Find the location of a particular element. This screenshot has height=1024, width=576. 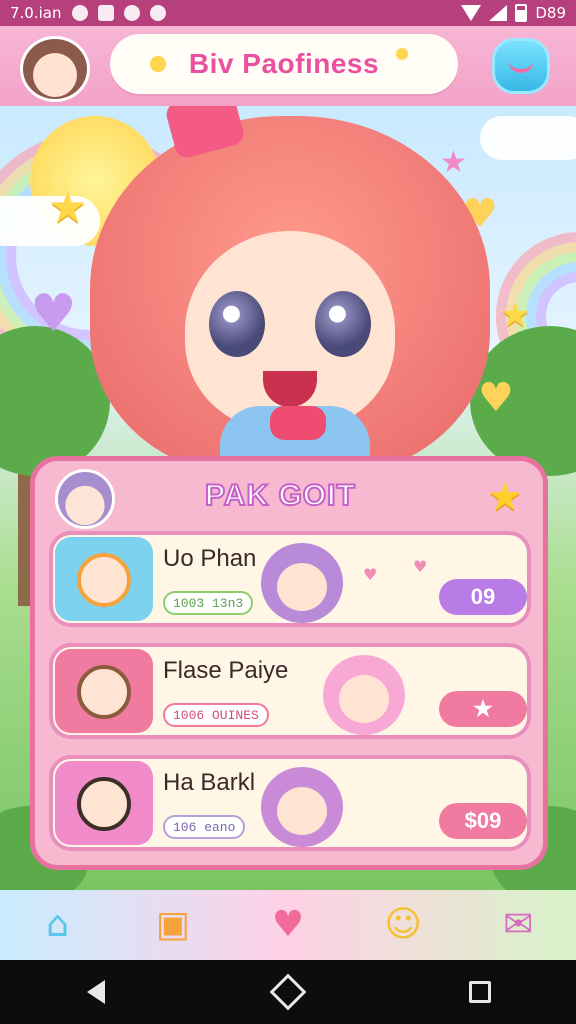

nav-gift-button: ▣ is located at coordinates (173, 925).